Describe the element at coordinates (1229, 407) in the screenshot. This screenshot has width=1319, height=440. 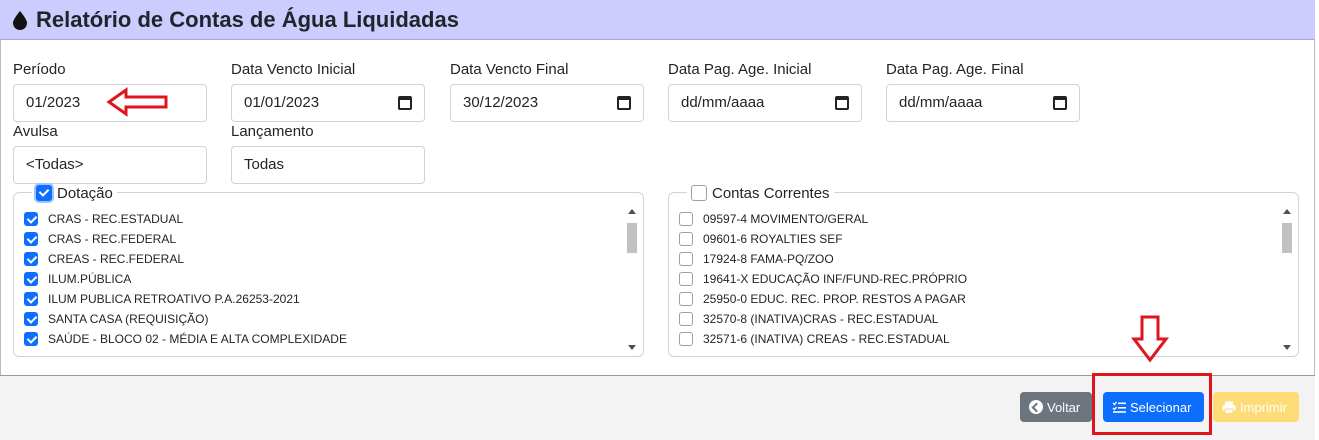
I see `printer-icon` at that location.